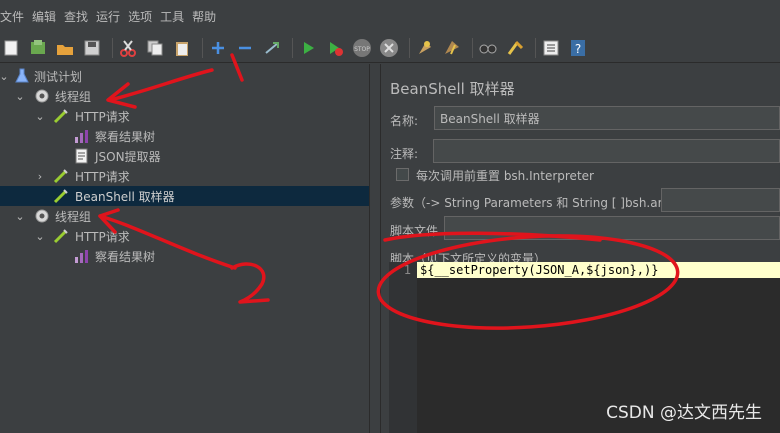 This screenshot has height=433, width=780. Describe the element at coordinates (390, 16) in the screenshot. I see `menu-bar: 文件 编辑 查找 运行 选项 工具 帮助` at that location.